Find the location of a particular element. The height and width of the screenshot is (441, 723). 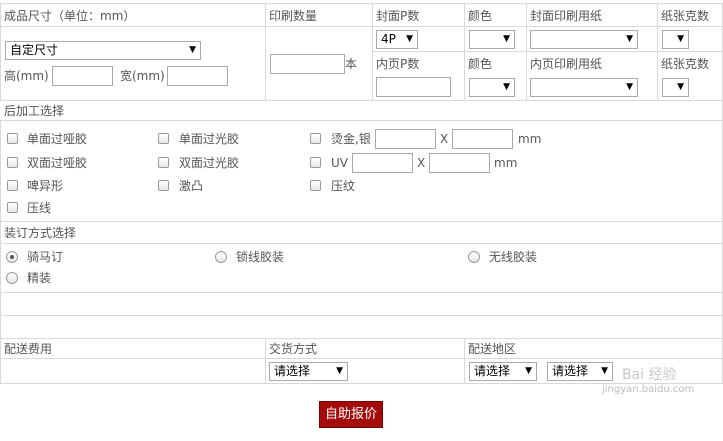

binding-title: 装订方式选择 is located at coordinates (40, 233).